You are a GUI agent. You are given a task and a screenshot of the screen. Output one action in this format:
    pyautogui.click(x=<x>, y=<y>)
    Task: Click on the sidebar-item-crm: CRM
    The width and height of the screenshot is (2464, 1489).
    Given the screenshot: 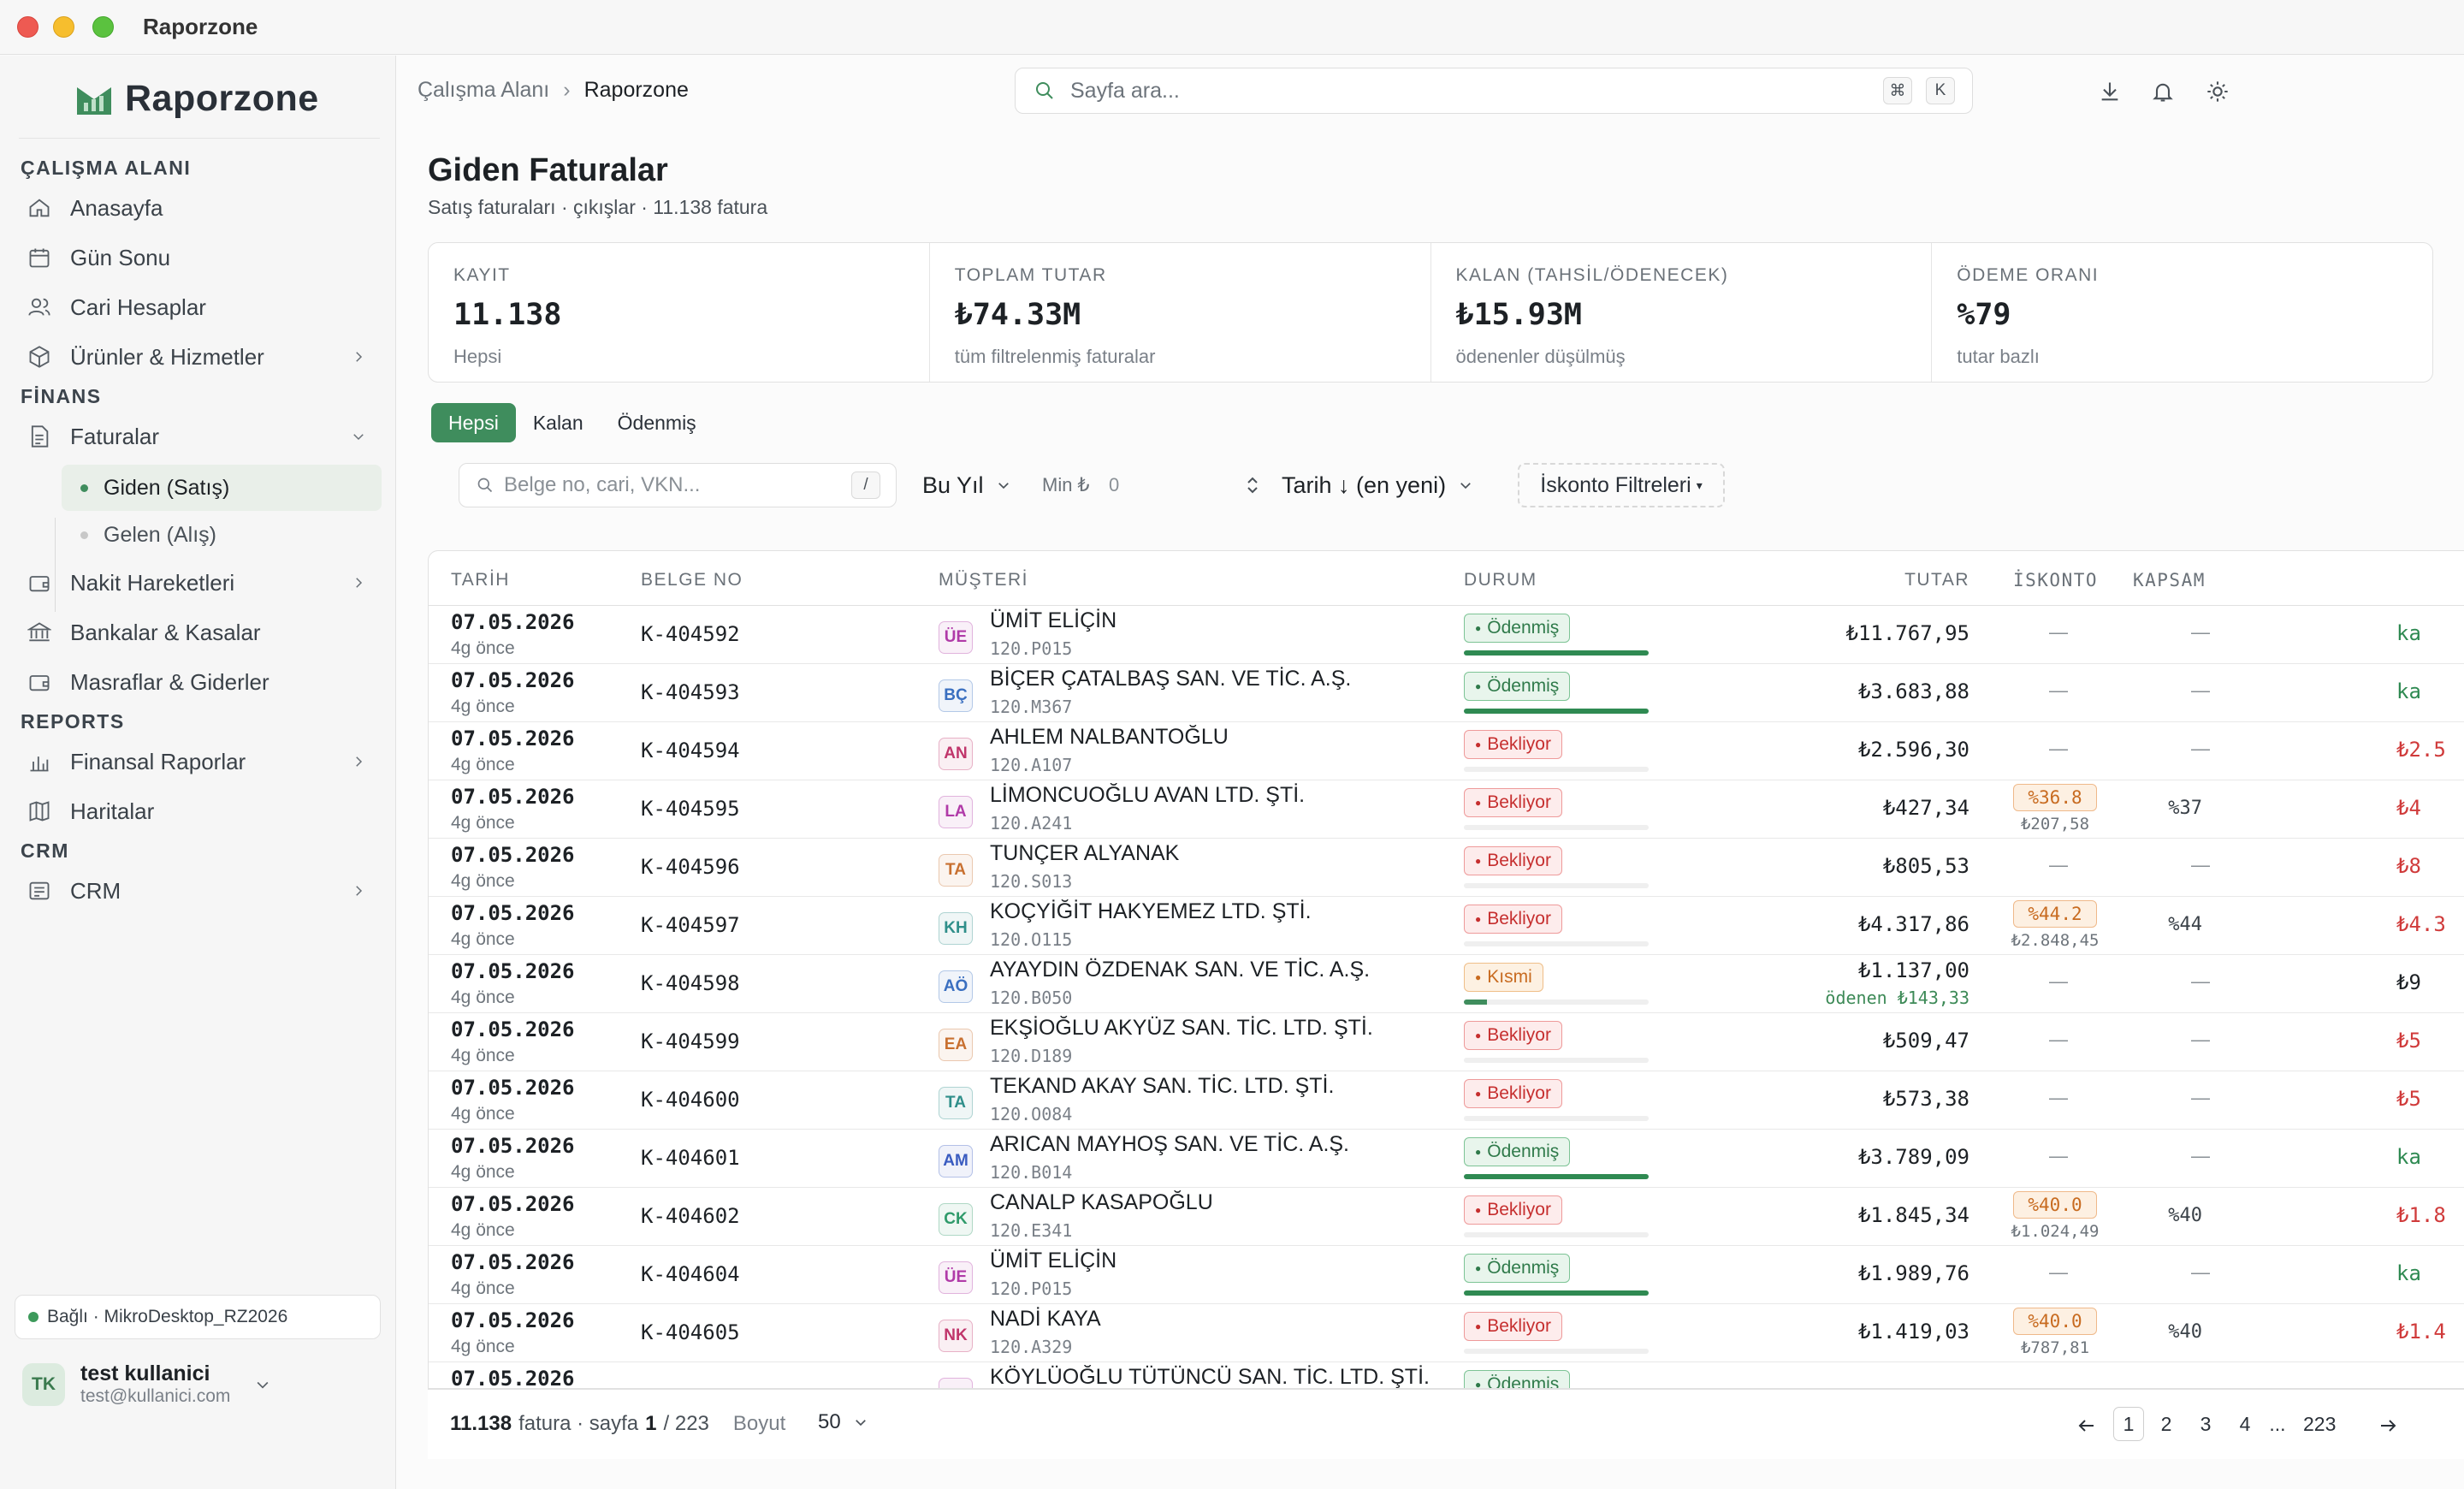 What is the action you would take?
    pyautogui.click(x=201, y=890)
    